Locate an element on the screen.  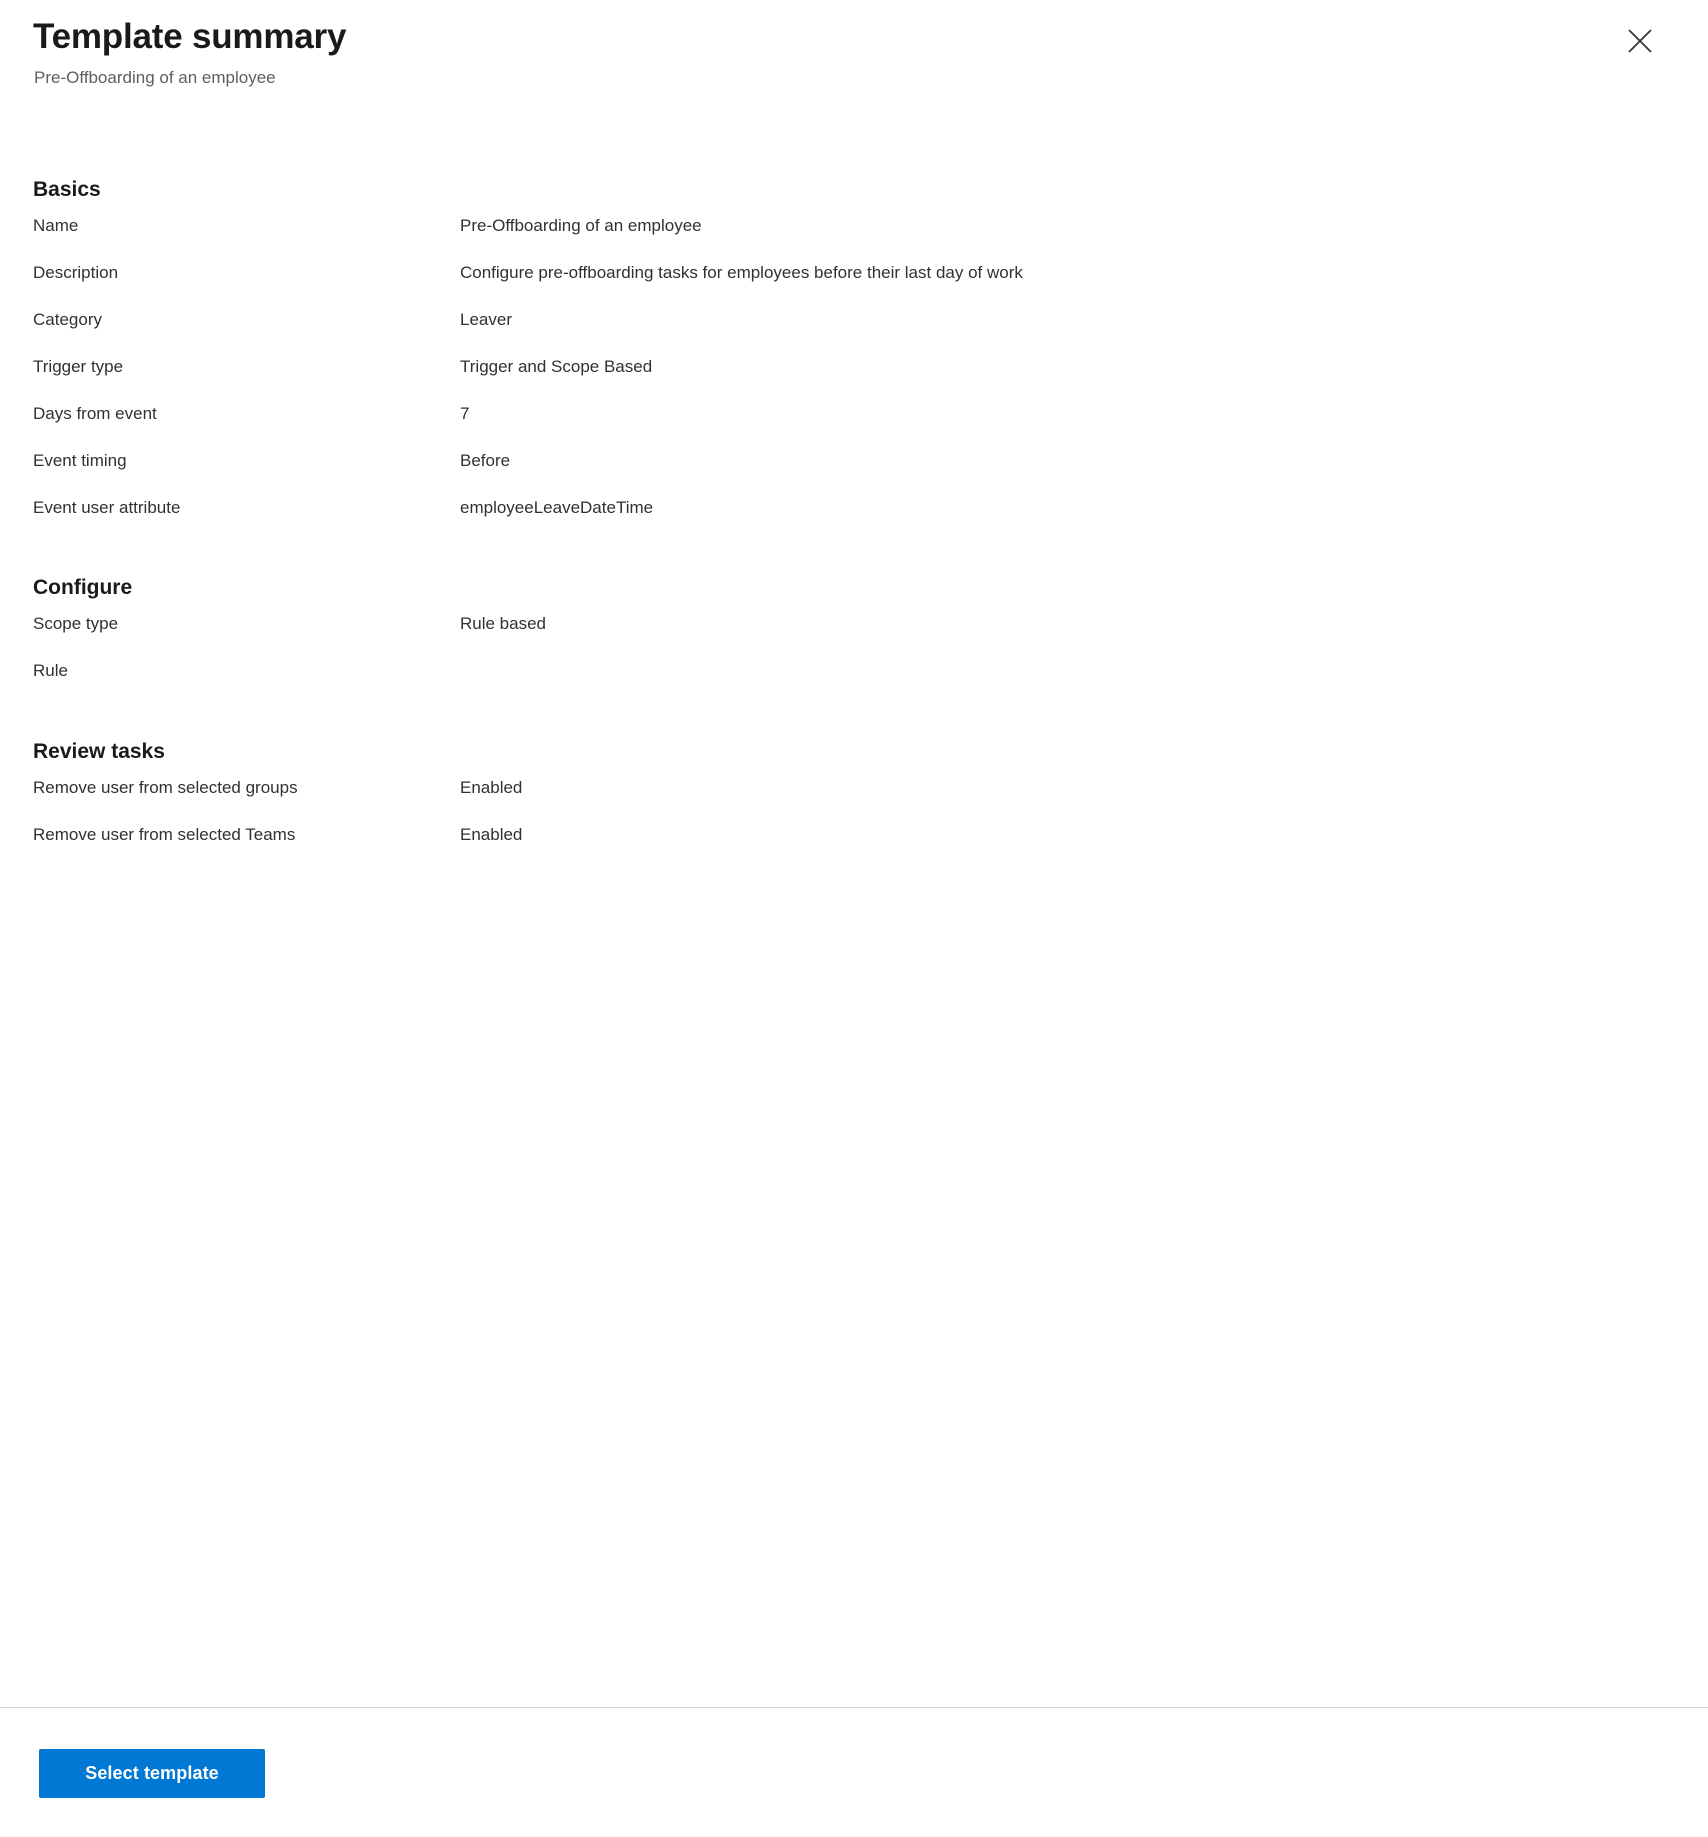
row-label: Days from event is located at coordinates (95, 413).